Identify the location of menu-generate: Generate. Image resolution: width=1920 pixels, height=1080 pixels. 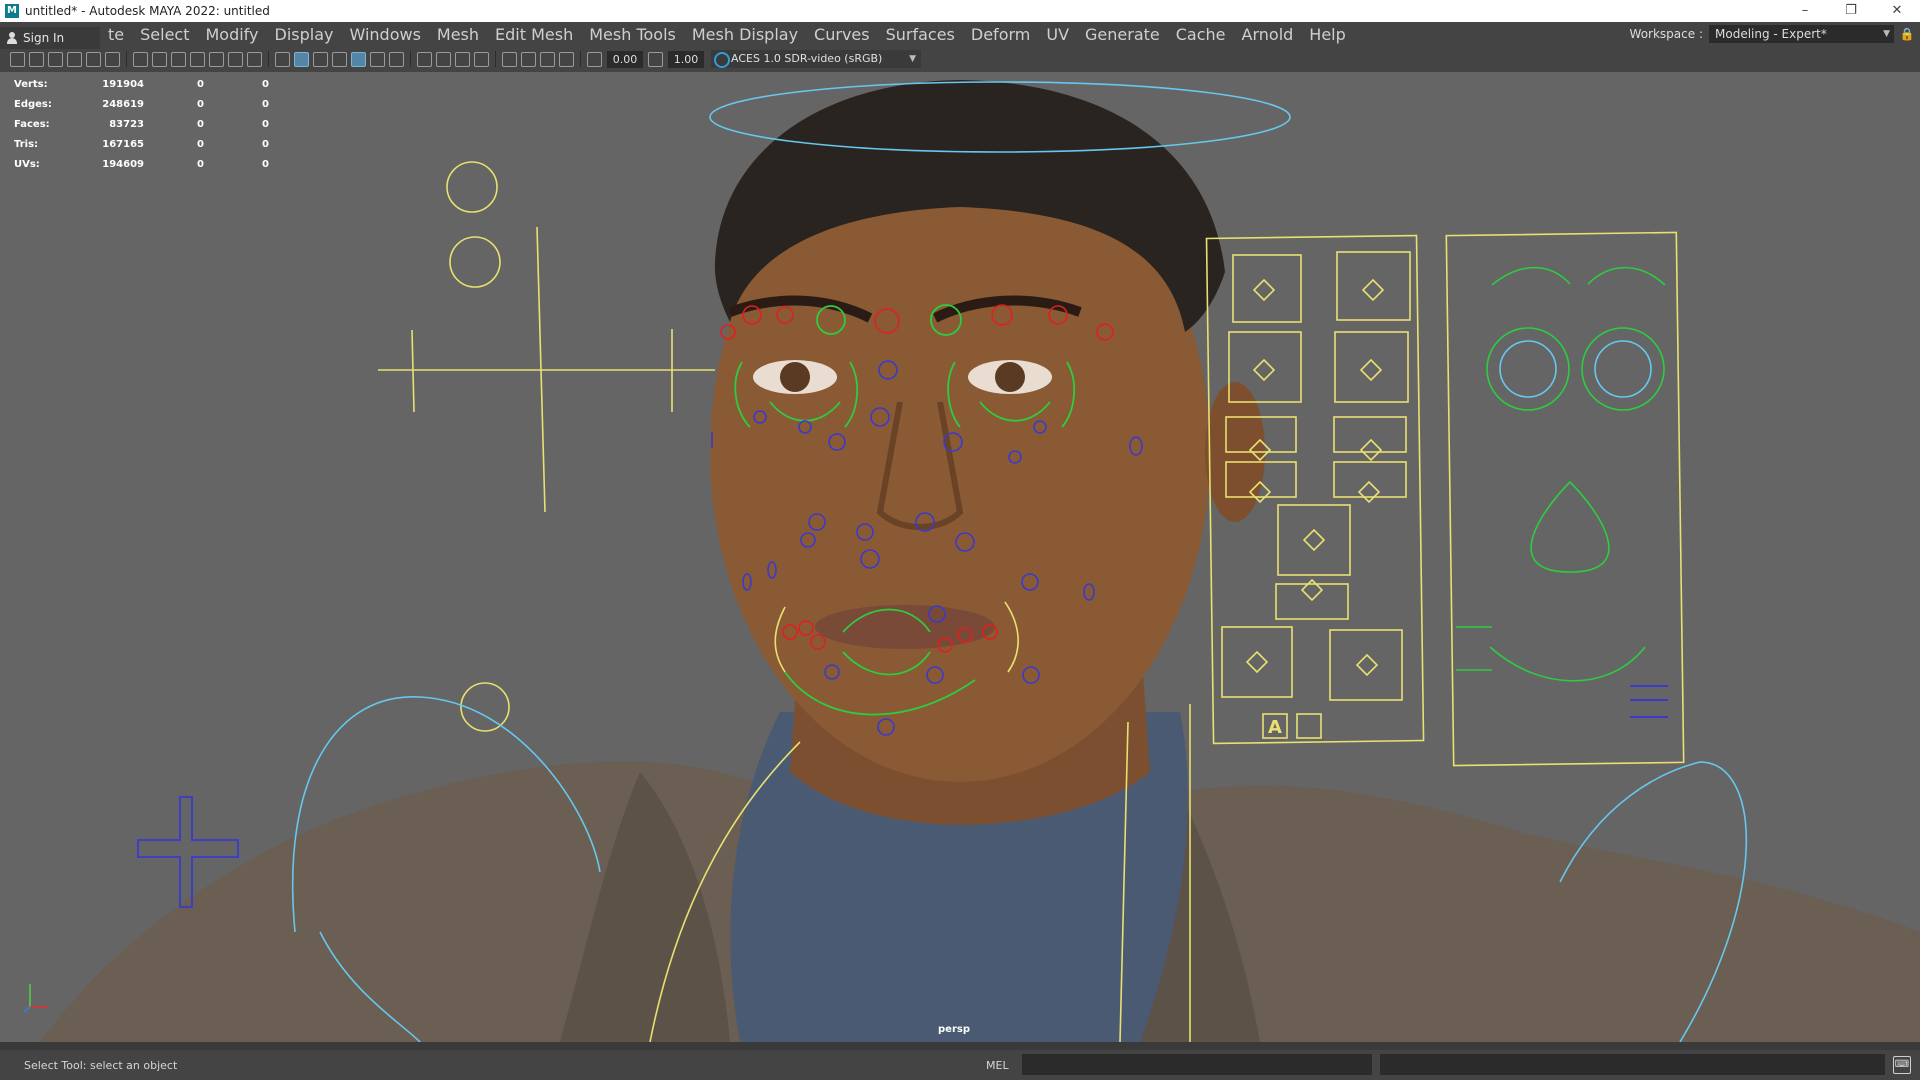
(1122, 34).